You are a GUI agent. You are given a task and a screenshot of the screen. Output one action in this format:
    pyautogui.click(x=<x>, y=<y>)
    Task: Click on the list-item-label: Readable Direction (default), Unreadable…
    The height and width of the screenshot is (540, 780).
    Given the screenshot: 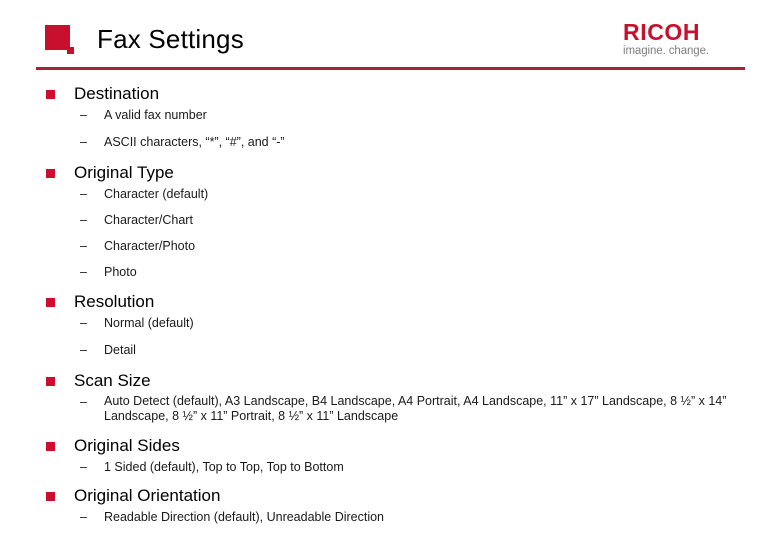 What is the action you would take?
    pyautogui.click(x=244, y=517)
    